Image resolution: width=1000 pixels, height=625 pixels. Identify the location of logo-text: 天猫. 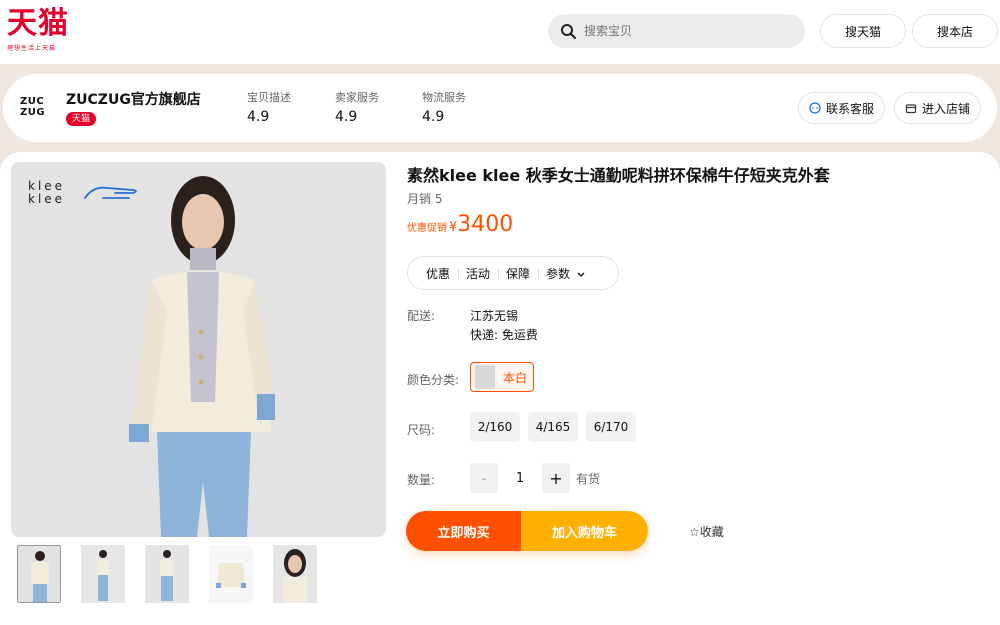
(38, 23).